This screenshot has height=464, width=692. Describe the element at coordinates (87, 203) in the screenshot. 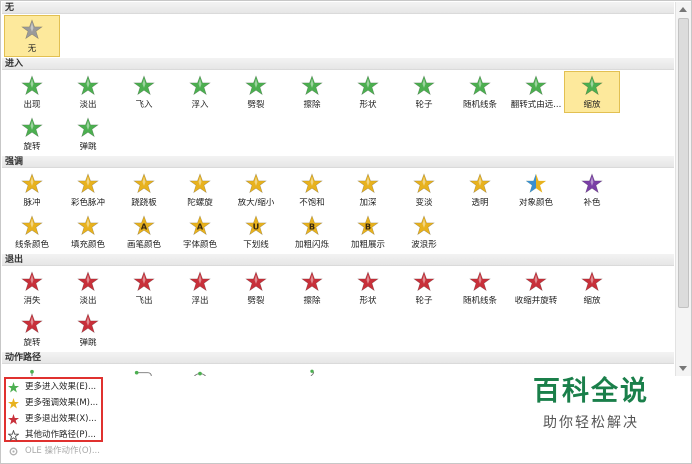

I see `effect-label: 彩色脉冲` at that location.